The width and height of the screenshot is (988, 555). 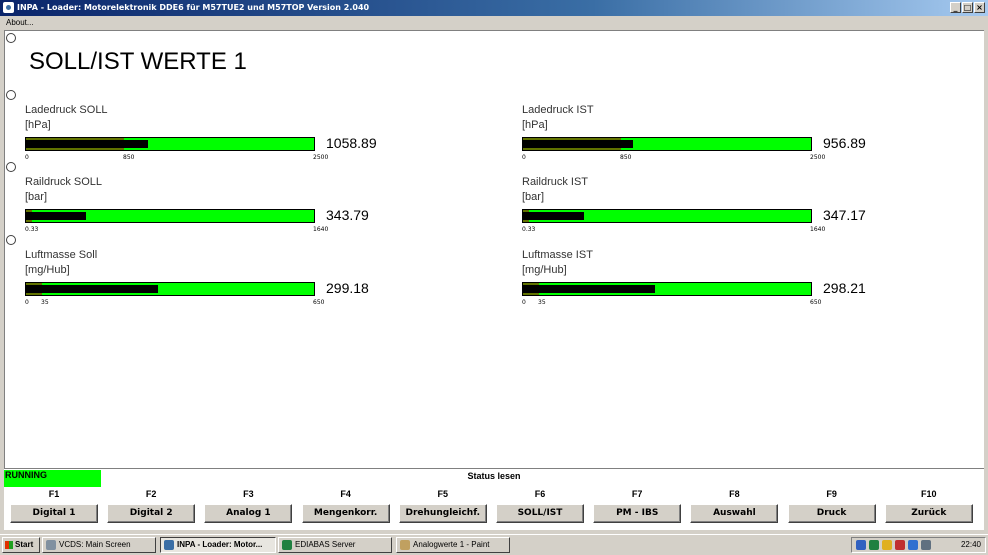 What do you see at coordinates (734, 494) in the screenshot?
I see `fkey-label-f8: F8` at bounding box center [734, 494].